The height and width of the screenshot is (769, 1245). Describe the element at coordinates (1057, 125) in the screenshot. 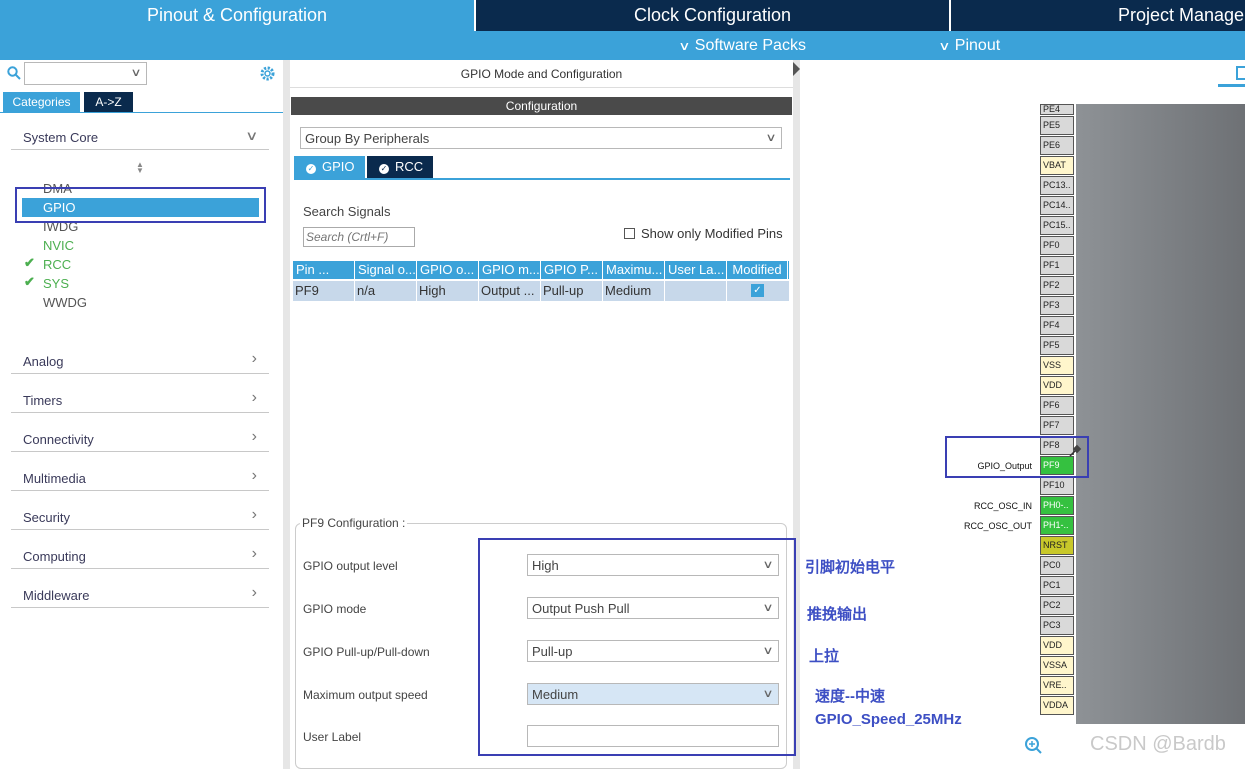

I see `pin: PE5` at that location.